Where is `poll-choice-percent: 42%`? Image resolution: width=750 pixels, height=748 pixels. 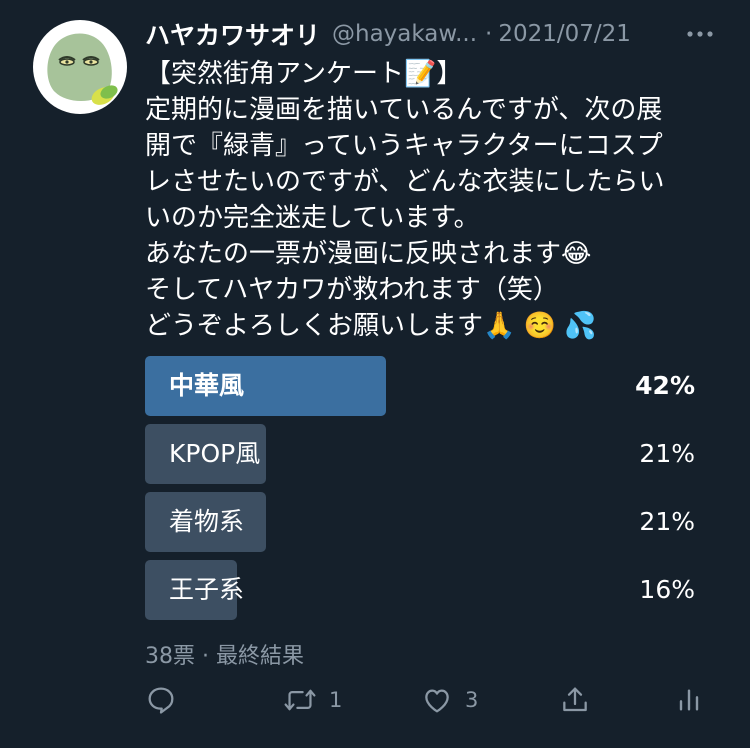
poll-choice-percent: 42% is located at coordinates (665, 385).